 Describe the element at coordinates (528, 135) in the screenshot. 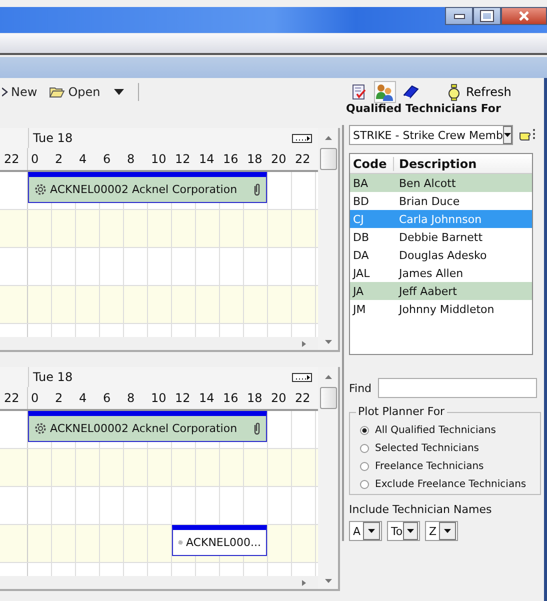

I see `pointing-hand-icon` at that location.